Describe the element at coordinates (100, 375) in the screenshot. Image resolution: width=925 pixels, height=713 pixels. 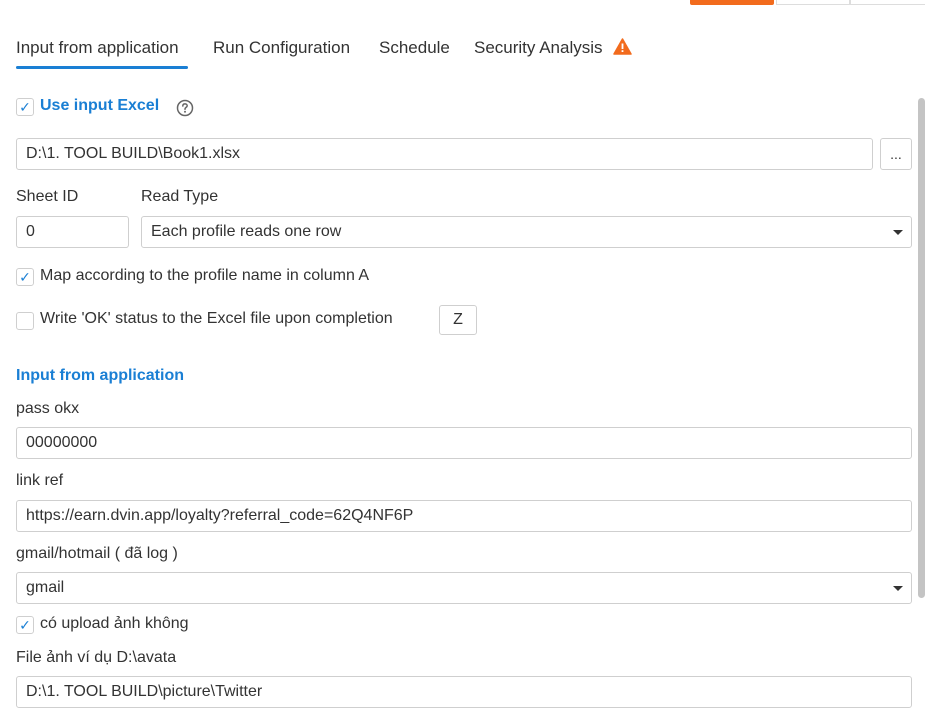
I see `input-section-title: Input from application` at that location.